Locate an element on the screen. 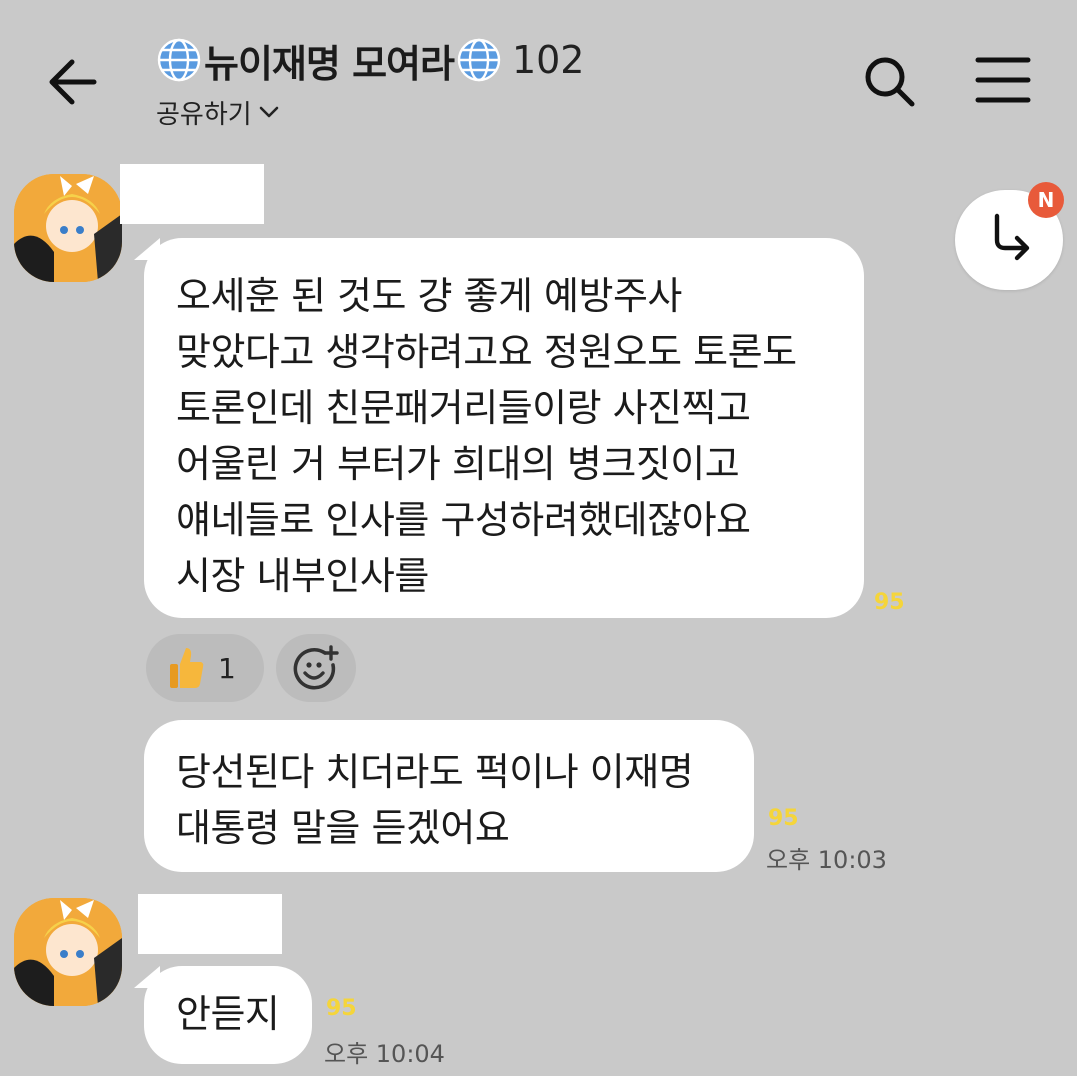 The height and width of the screenshot is (1076, 1077). message-line: 당선된다 치더라도 퍽이나 이재명 is located at coordinates (435, 772).